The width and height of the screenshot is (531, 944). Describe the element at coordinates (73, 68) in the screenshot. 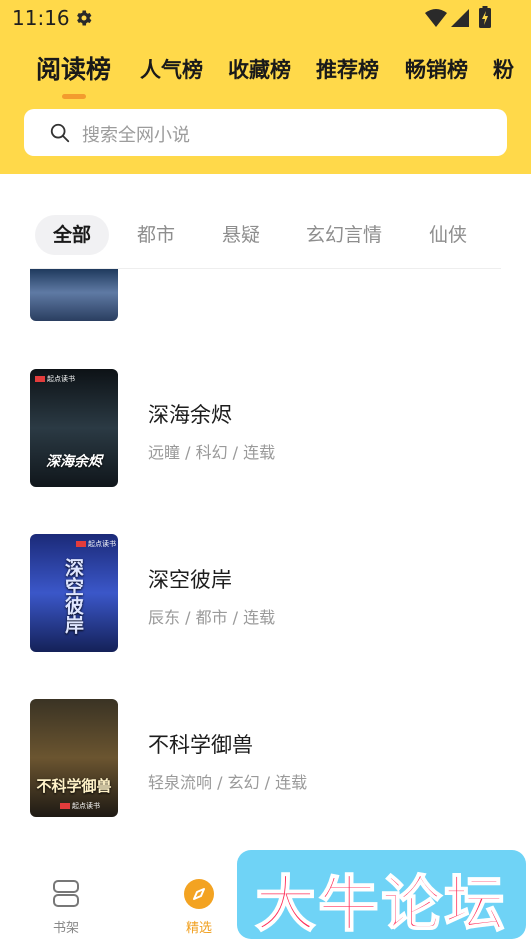

I see `tab-reading-rank: 阅读榜` at that location.